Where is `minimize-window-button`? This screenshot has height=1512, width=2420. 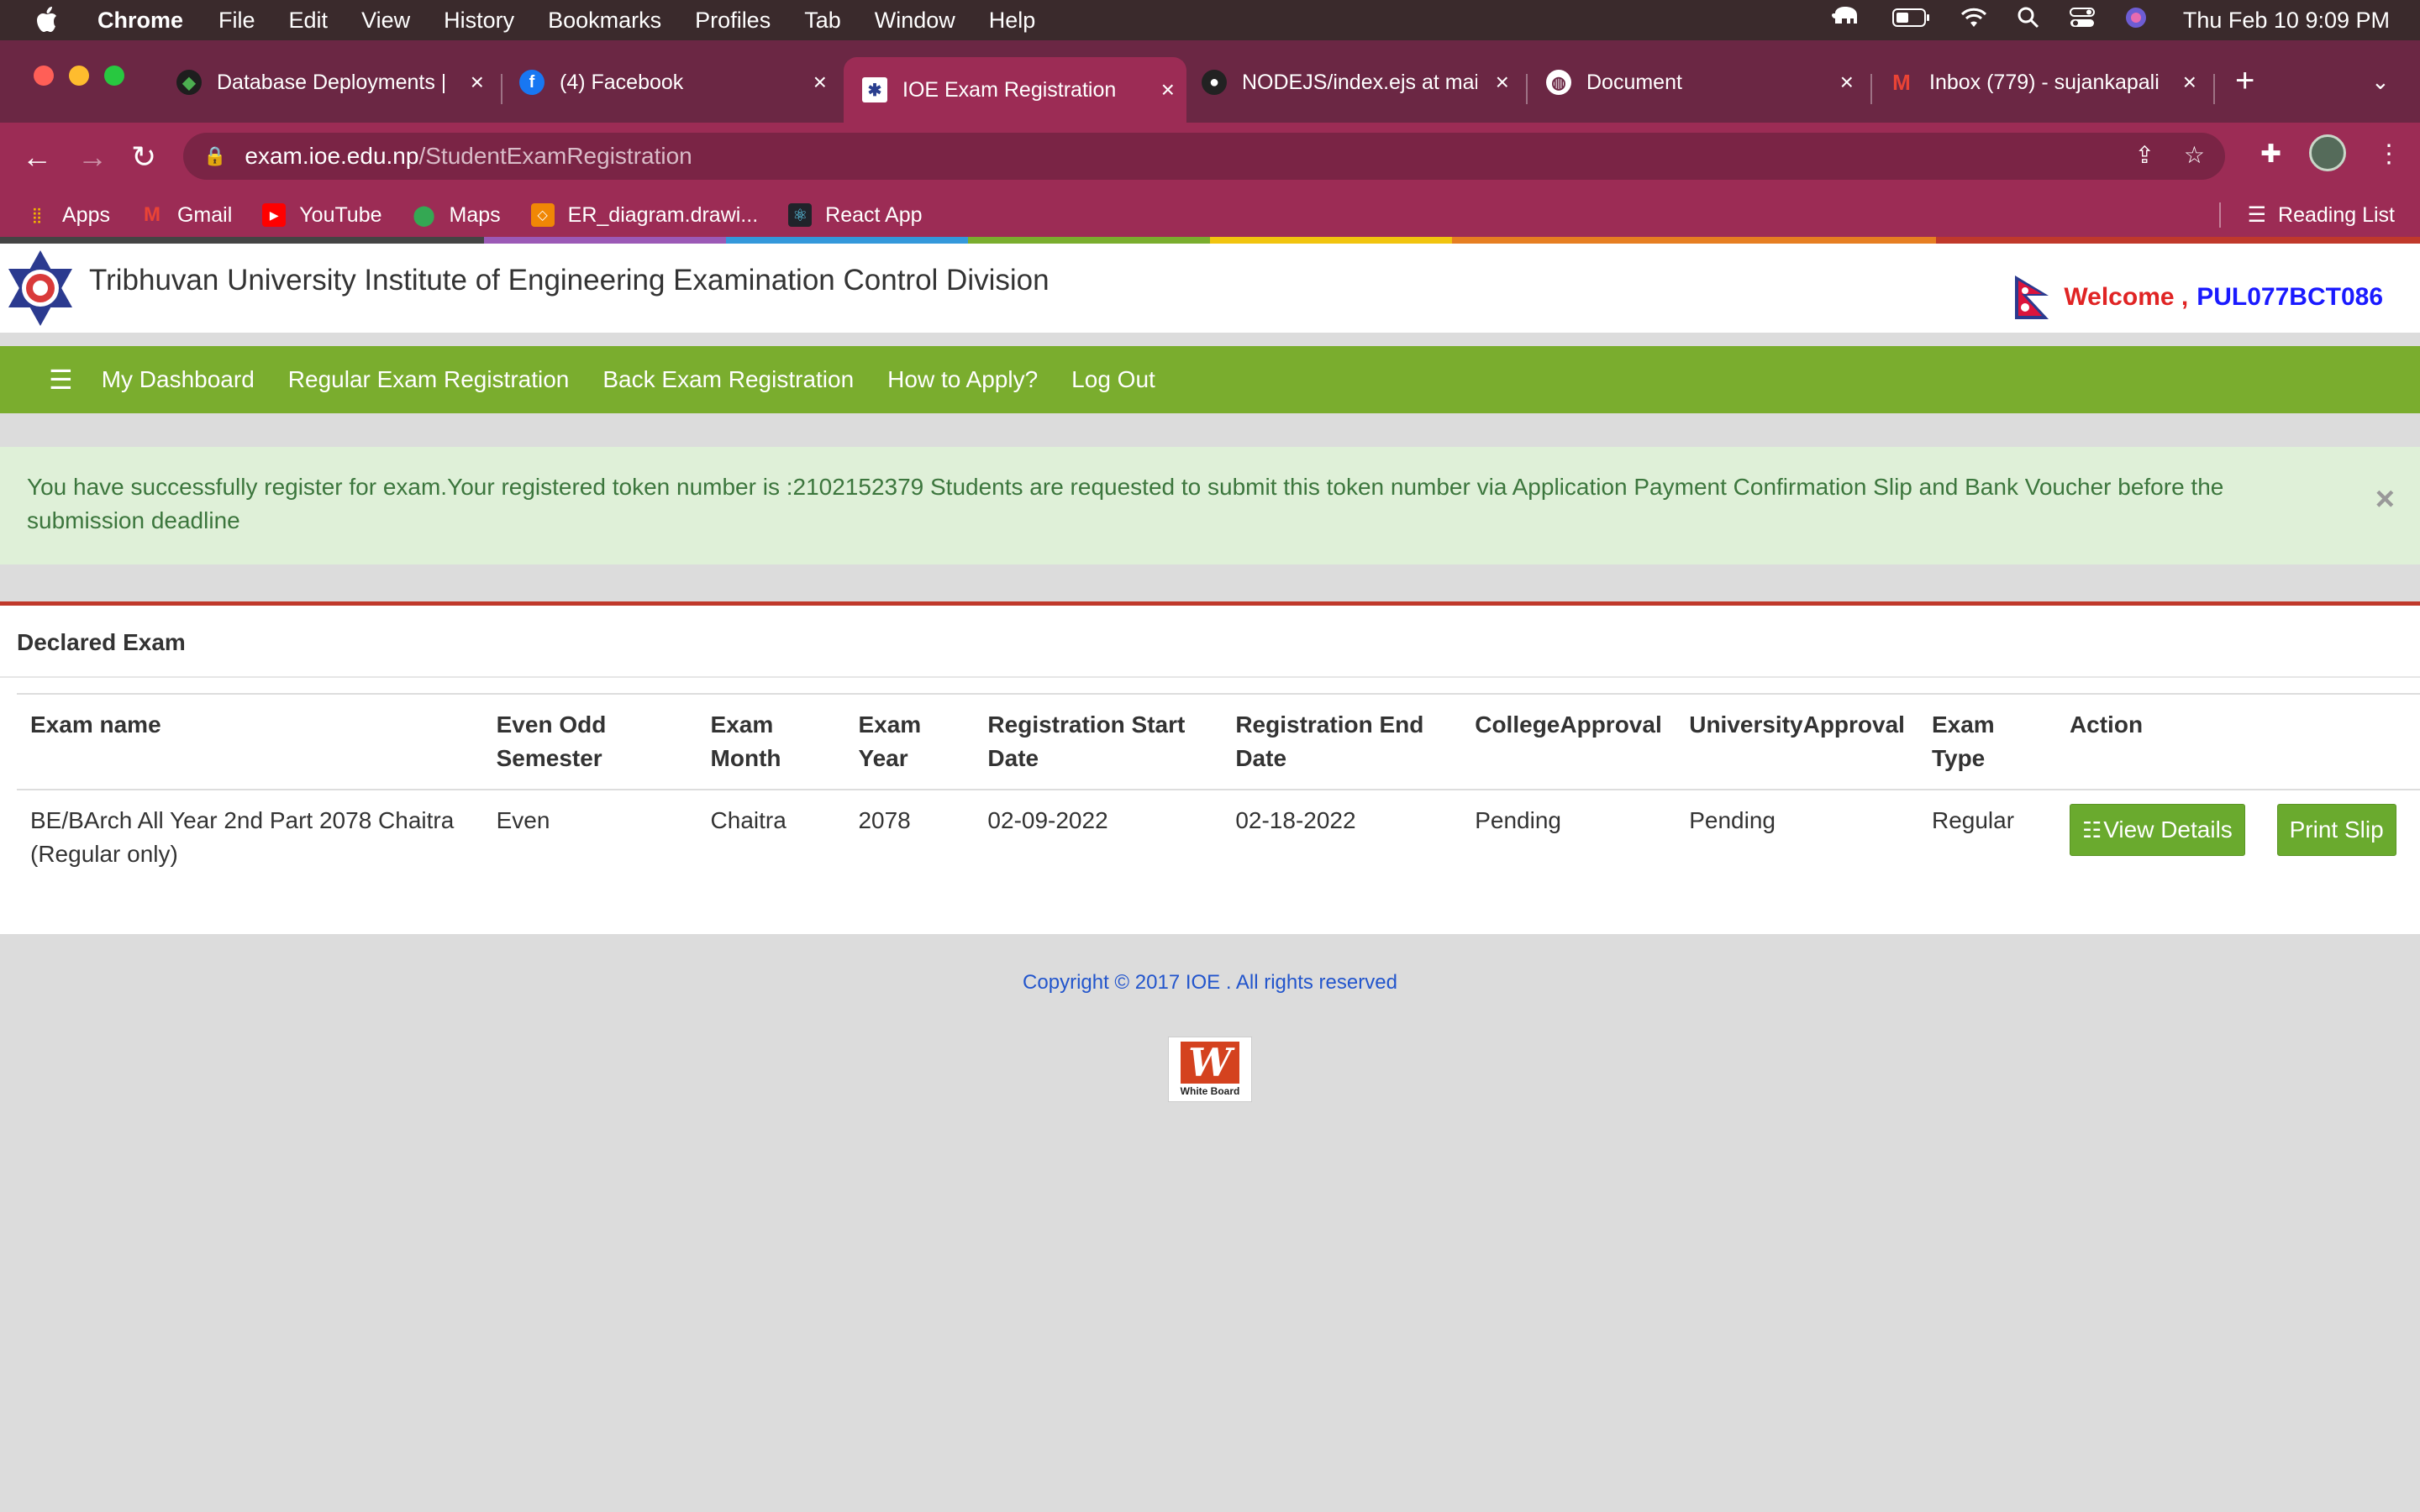 minimize-window-button is located at coordinates (79, 76).